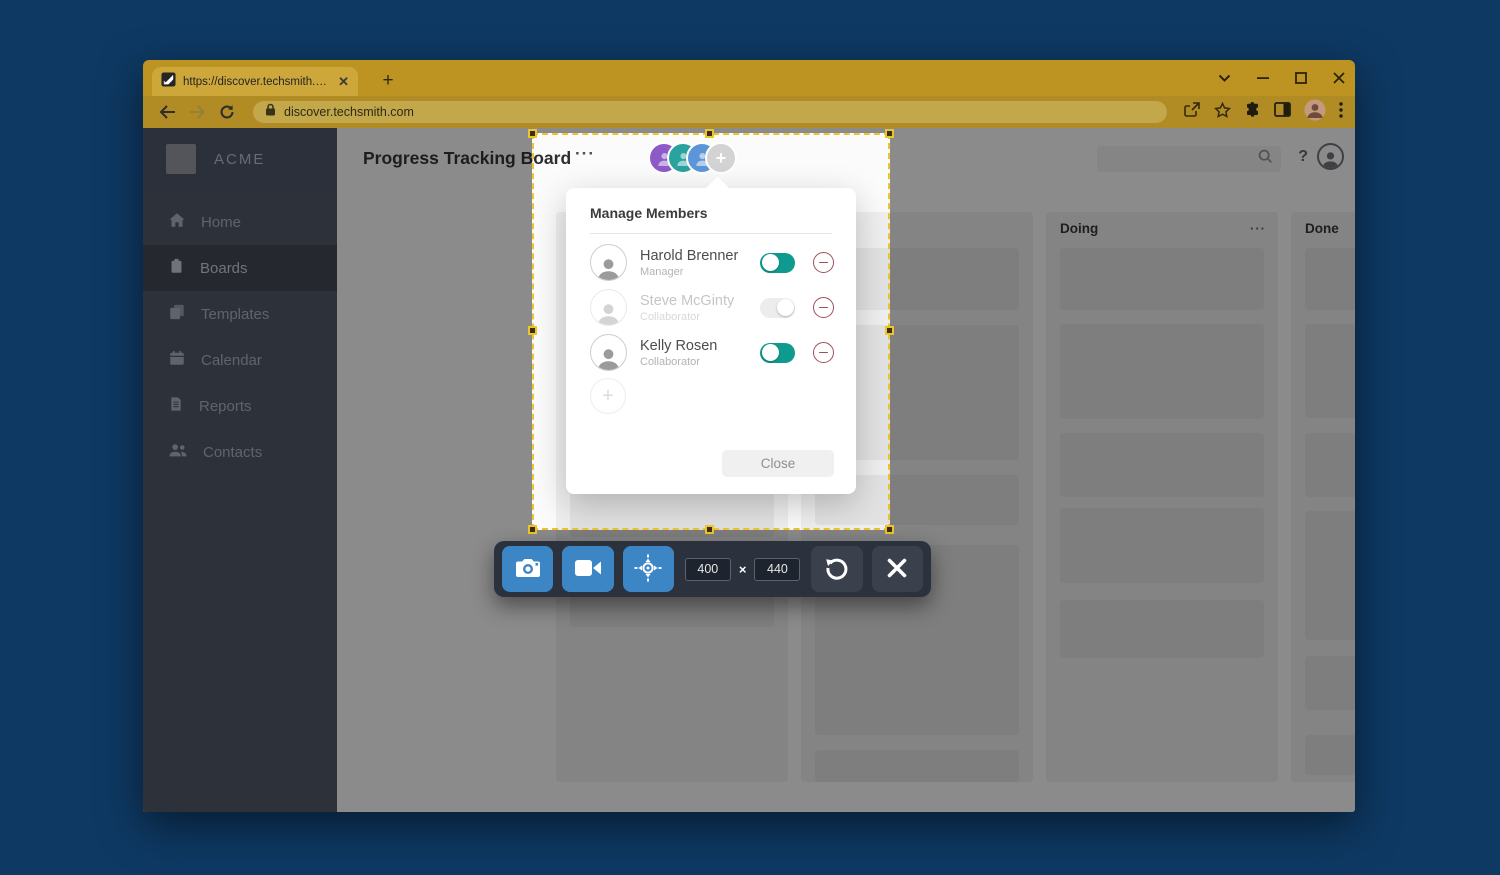  I want to click on reports-icon, so click(176, 406).